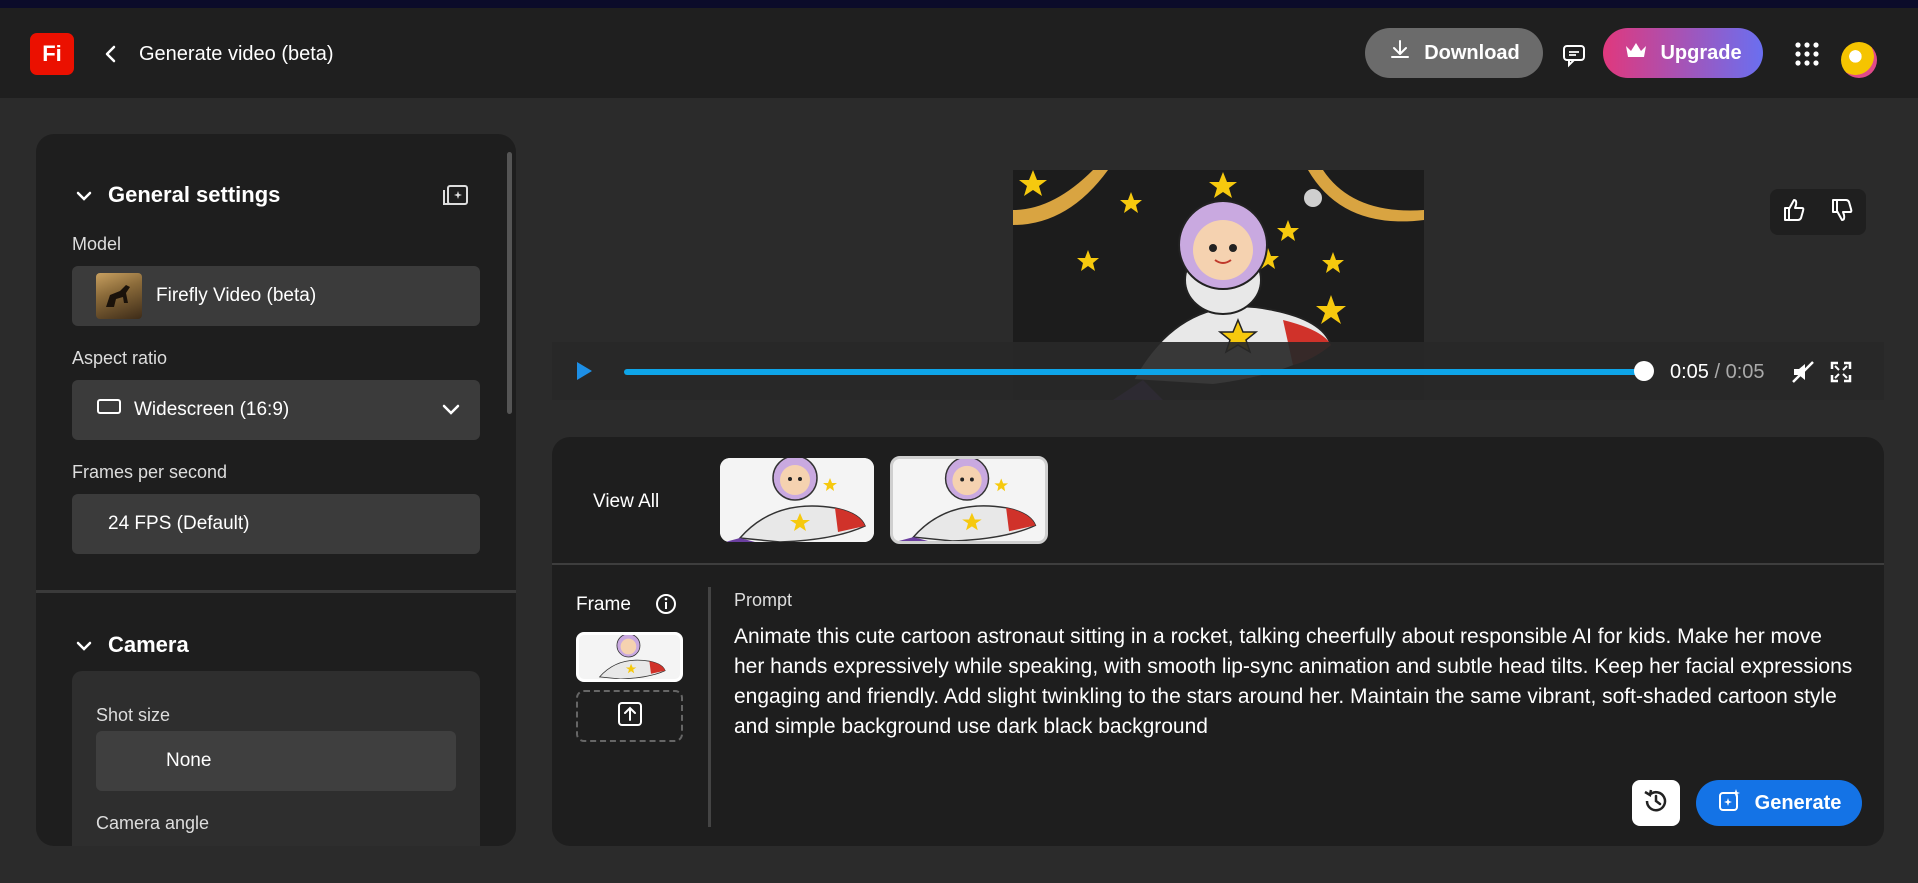 Image resolution: width=1918 pixels, height=883 pixels. I want to click on logo-text: Fi, so click(52, 53).